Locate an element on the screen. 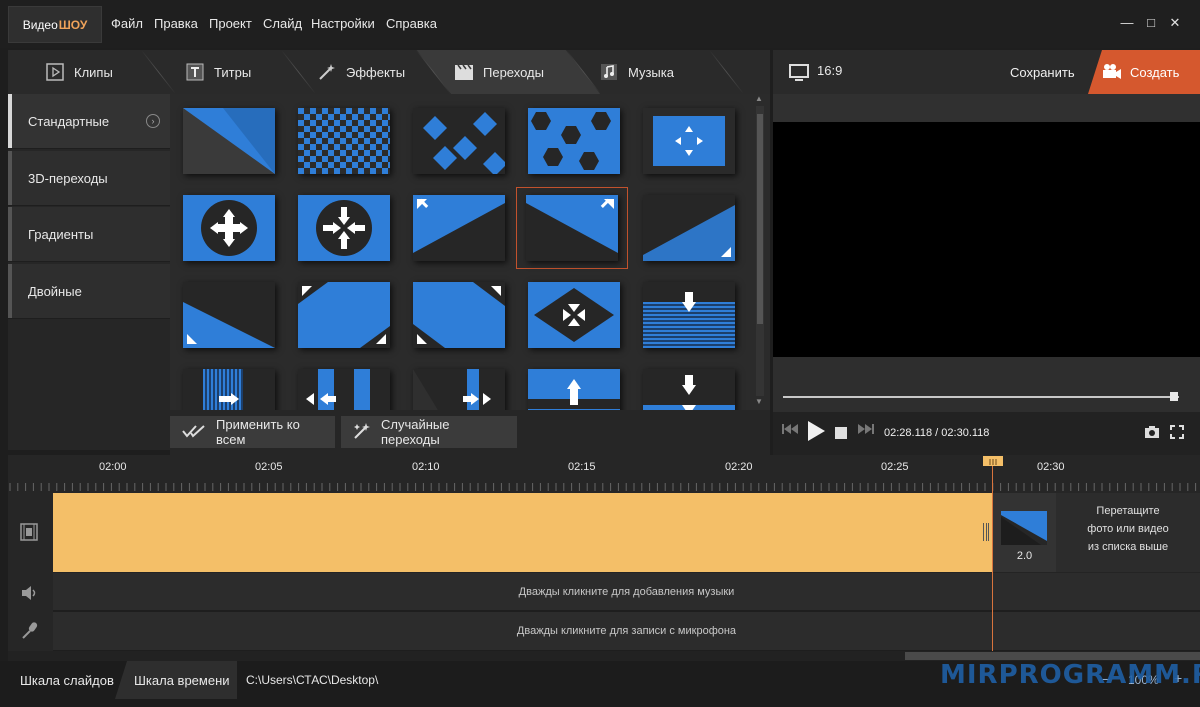  transition-thumb-hexagons is located at coordinates (574, 141).